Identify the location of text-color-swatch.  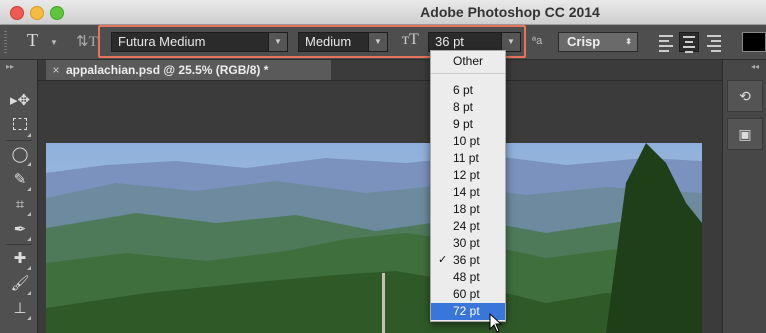
(754, 42).